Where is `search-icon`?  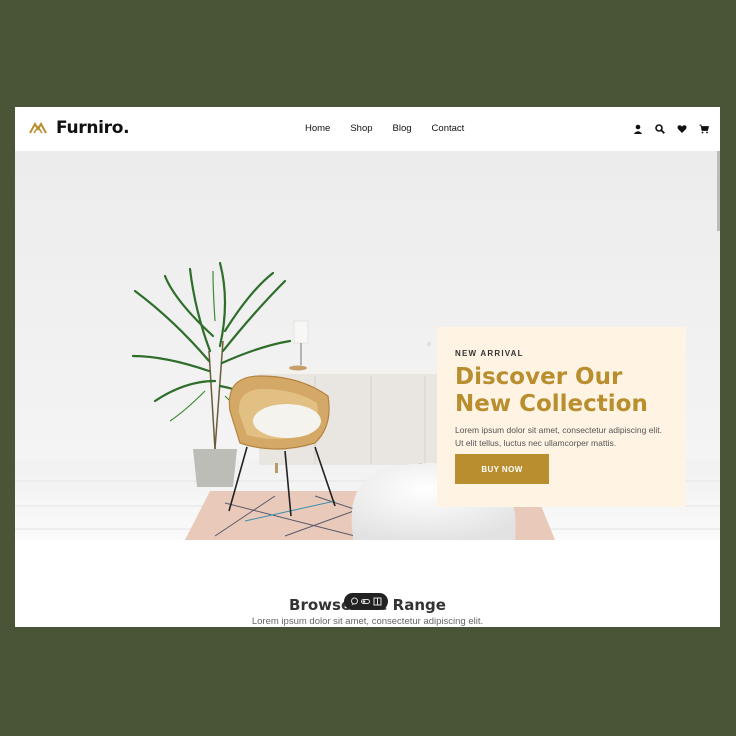 search-icon is located at coordinates (660, 129).